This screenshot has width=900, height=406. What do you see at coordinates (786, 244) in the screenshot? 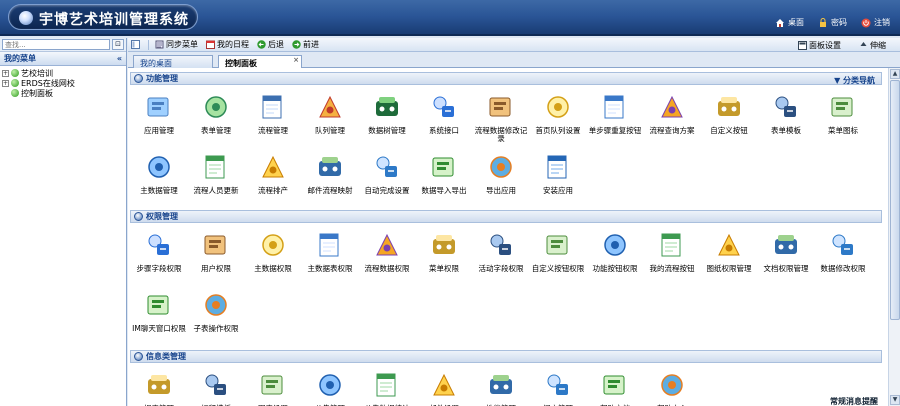
I see `document-key-icon` at bounding box center [786, 244].